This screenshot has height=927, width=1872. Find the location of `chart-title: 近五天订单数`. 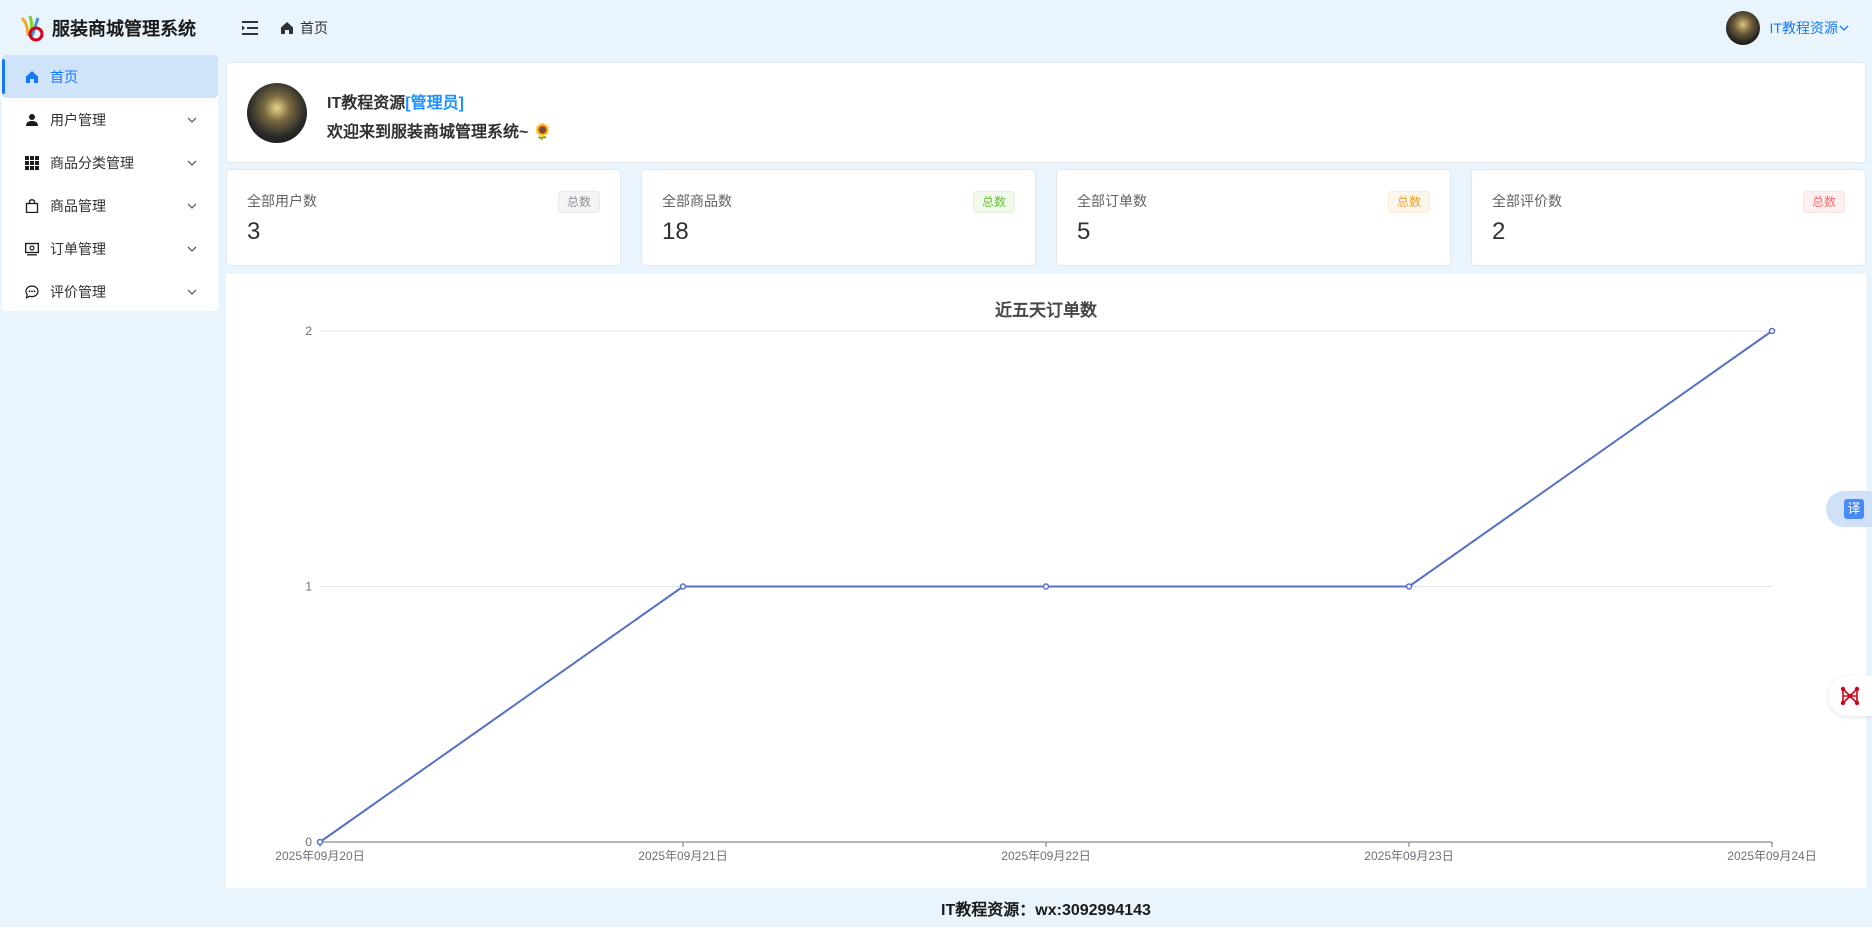

chart-title: 近五天订单数 is located at coordinates (1046, 310).